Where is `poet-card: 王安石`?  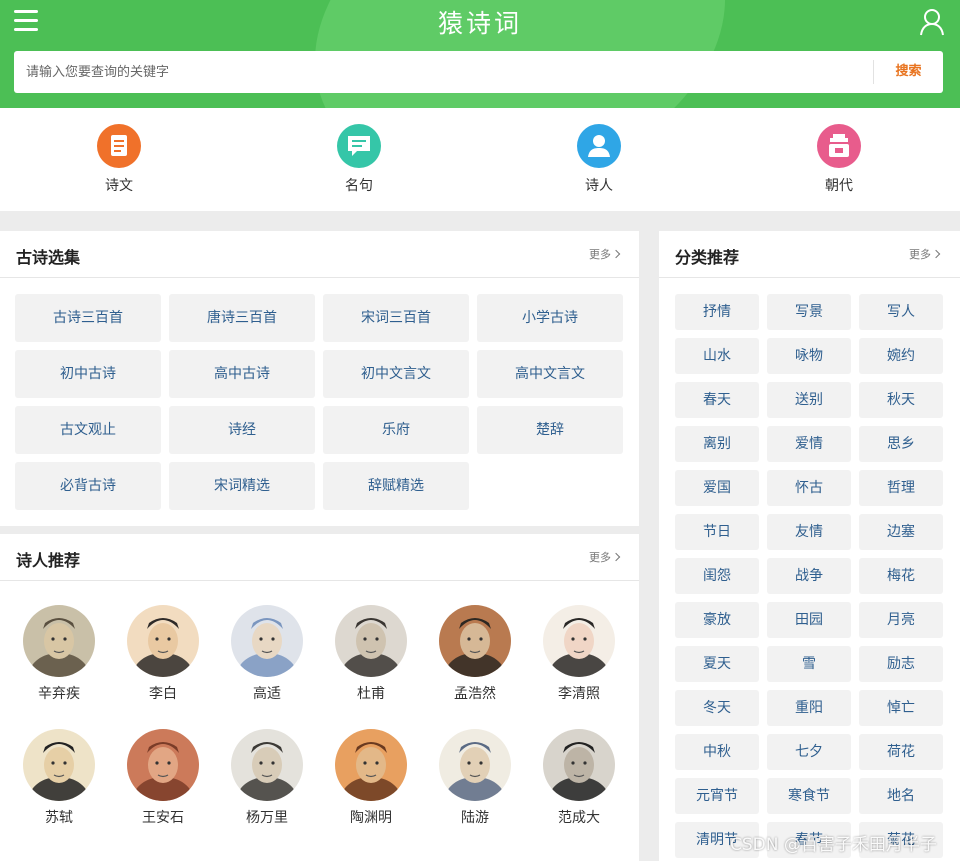 poet-card: 王安石 is located at coordinates (163, 778).